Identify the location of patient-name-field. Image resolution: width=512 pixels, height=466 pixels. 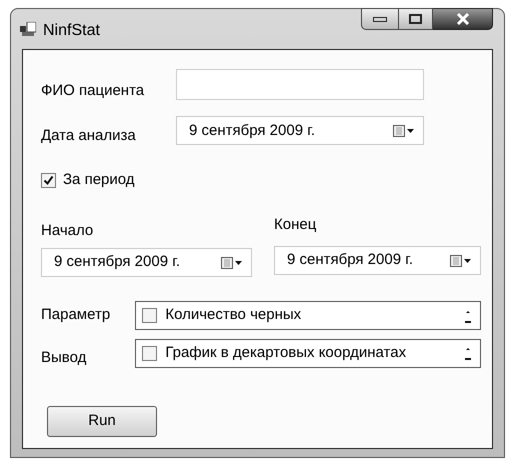
(300, 84).